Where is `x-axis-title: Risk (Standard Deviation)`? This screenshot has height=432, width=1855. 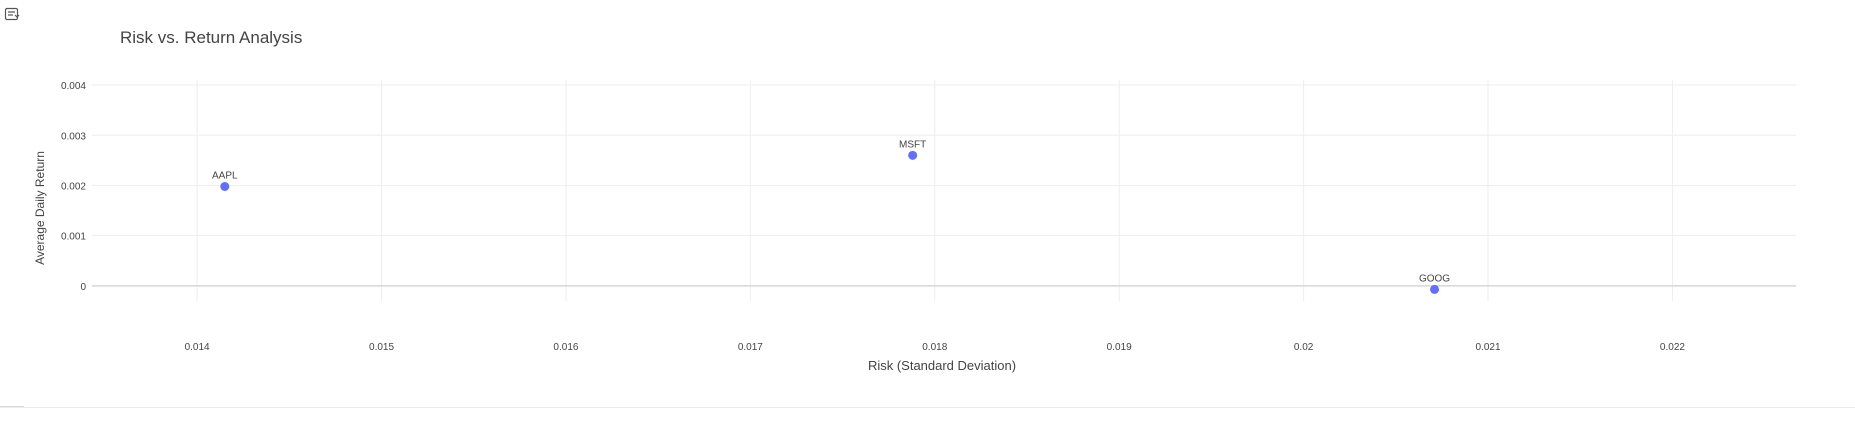
x-axis-title: Risk (Standard Deviation) is located at coordinates (942, 365).